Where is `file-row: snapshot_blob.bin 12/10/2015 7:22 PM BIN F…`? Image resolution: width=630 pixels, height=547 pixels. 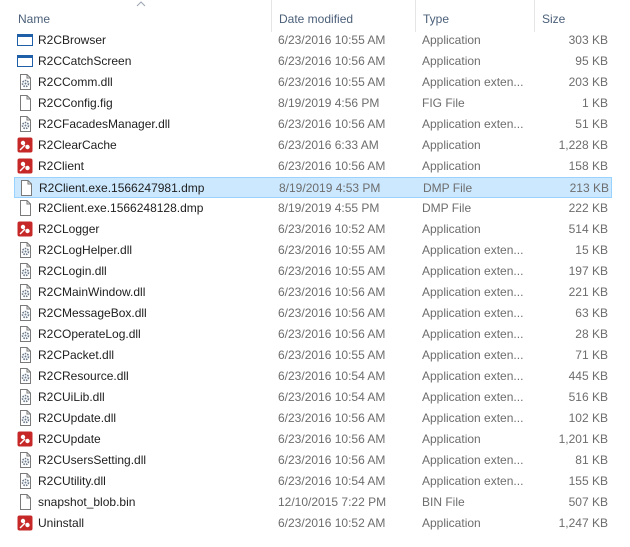
file-row: snapshot_blob.bin 12/10/2015 7:22 PM BIN F… is located at coordinates (313, 502).